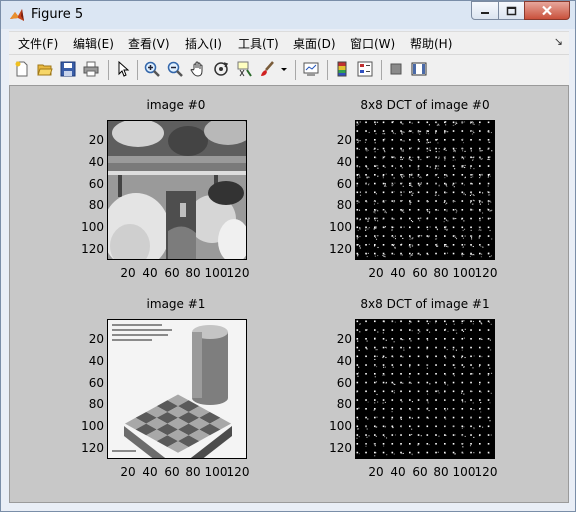  I want to click on menu-tools: 工具(T), so click(258, 43).